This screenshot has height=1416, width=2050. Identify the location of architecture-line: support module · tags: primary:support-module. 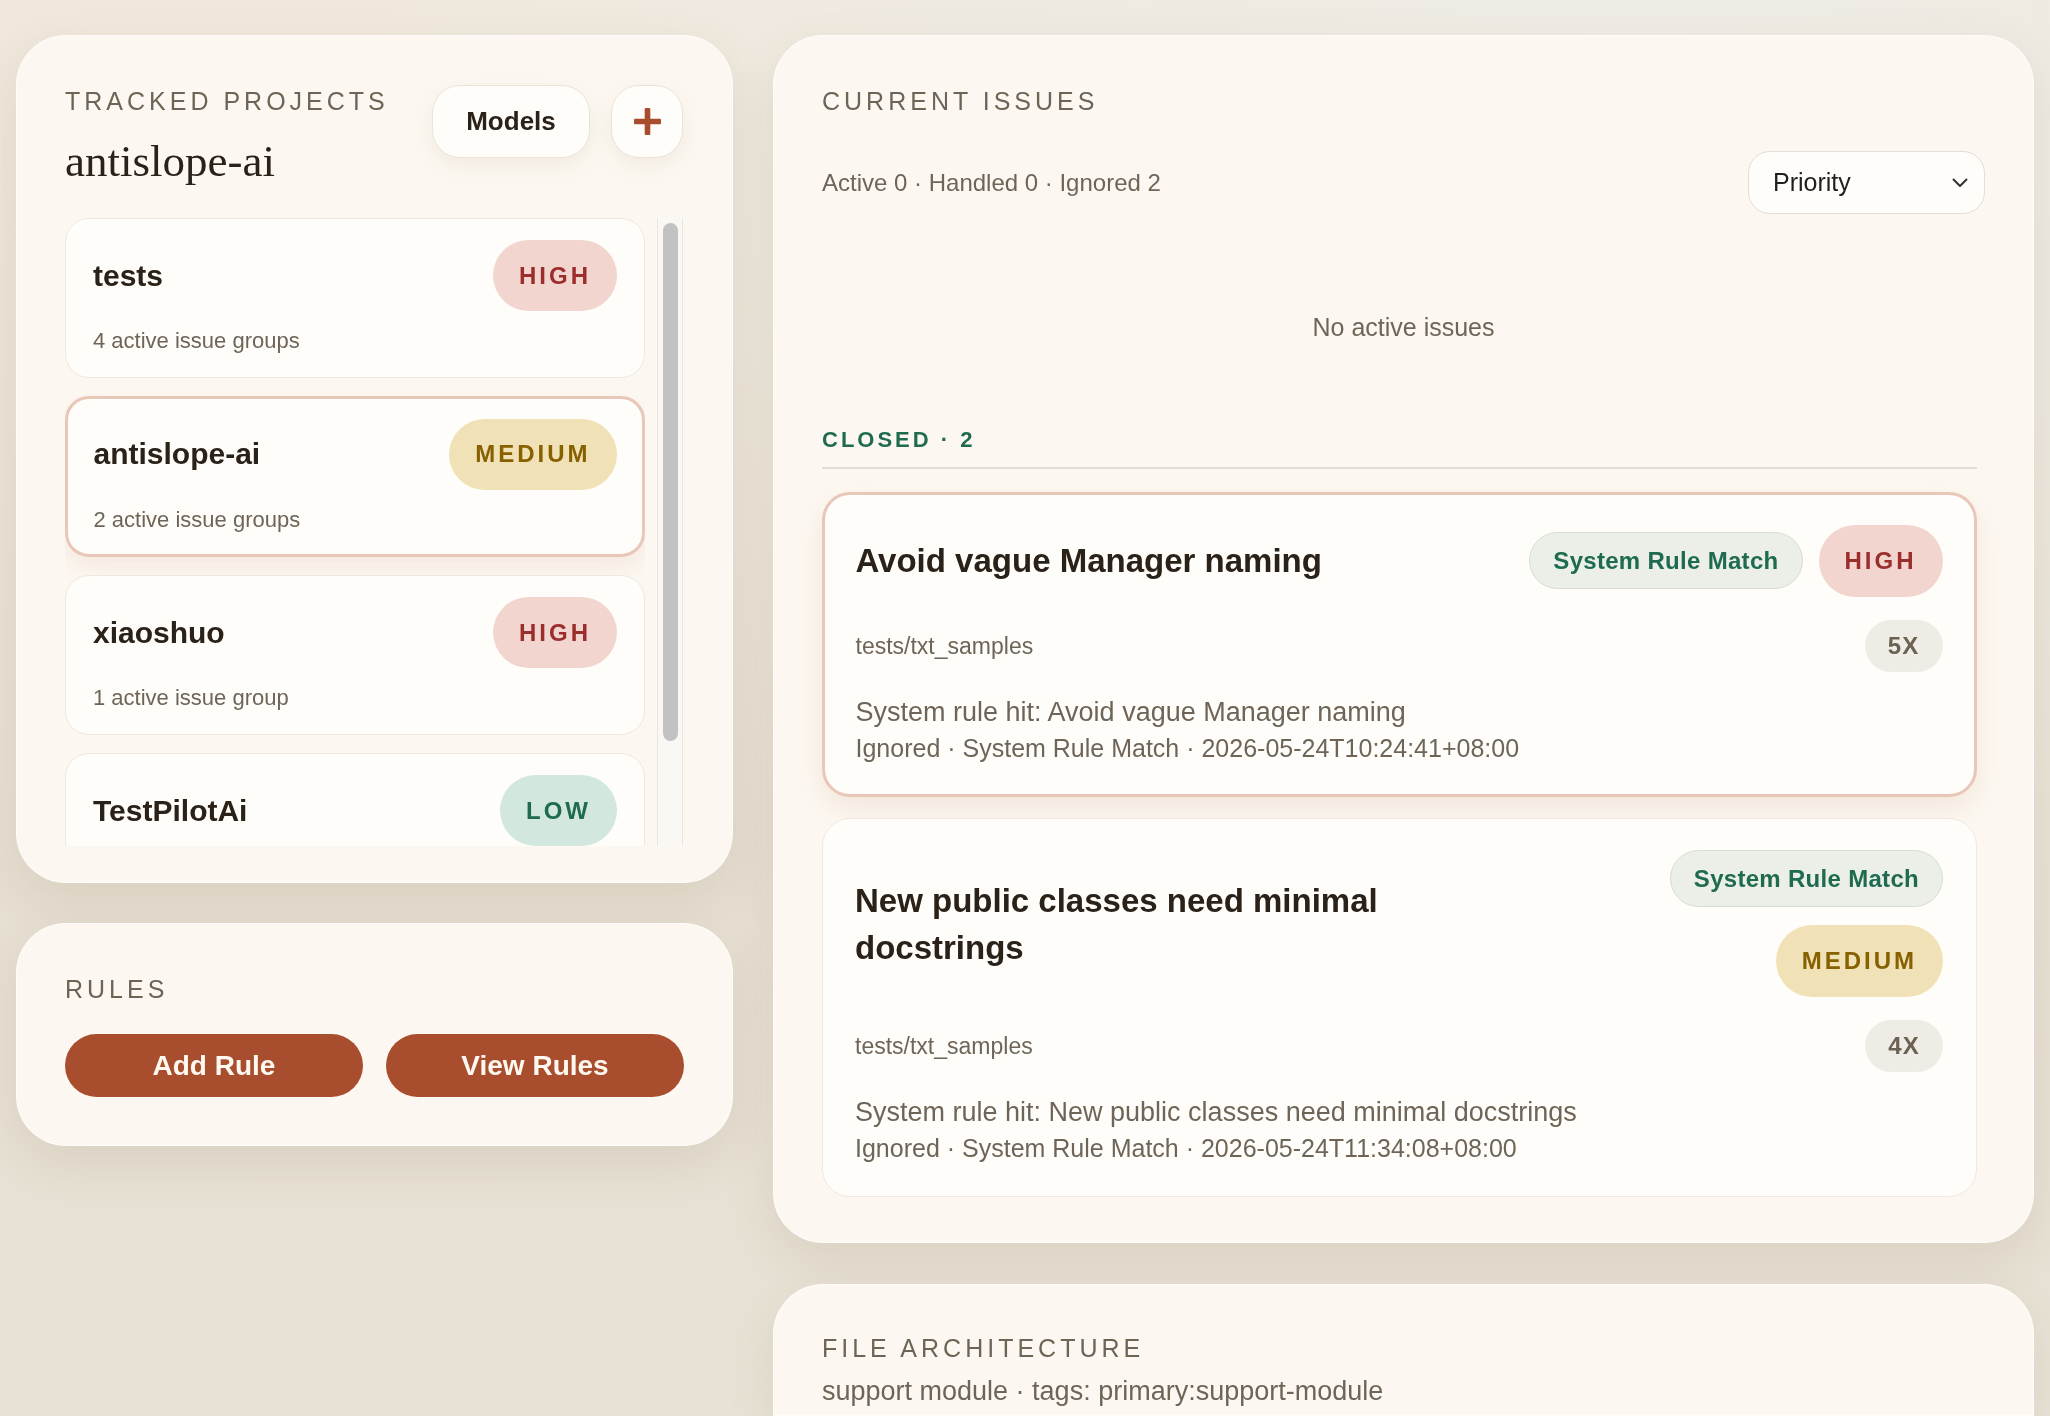
(1103, 1391).